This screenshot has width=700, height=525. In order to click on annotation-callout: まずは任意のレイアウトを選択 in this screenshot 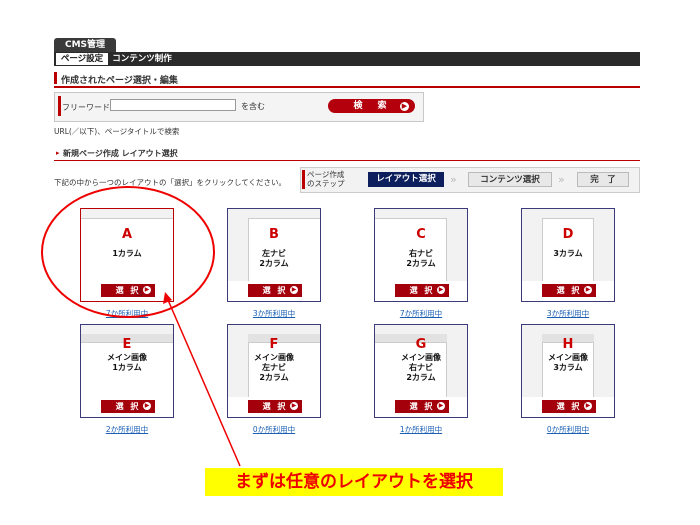, I will do `click(354, 482)`.